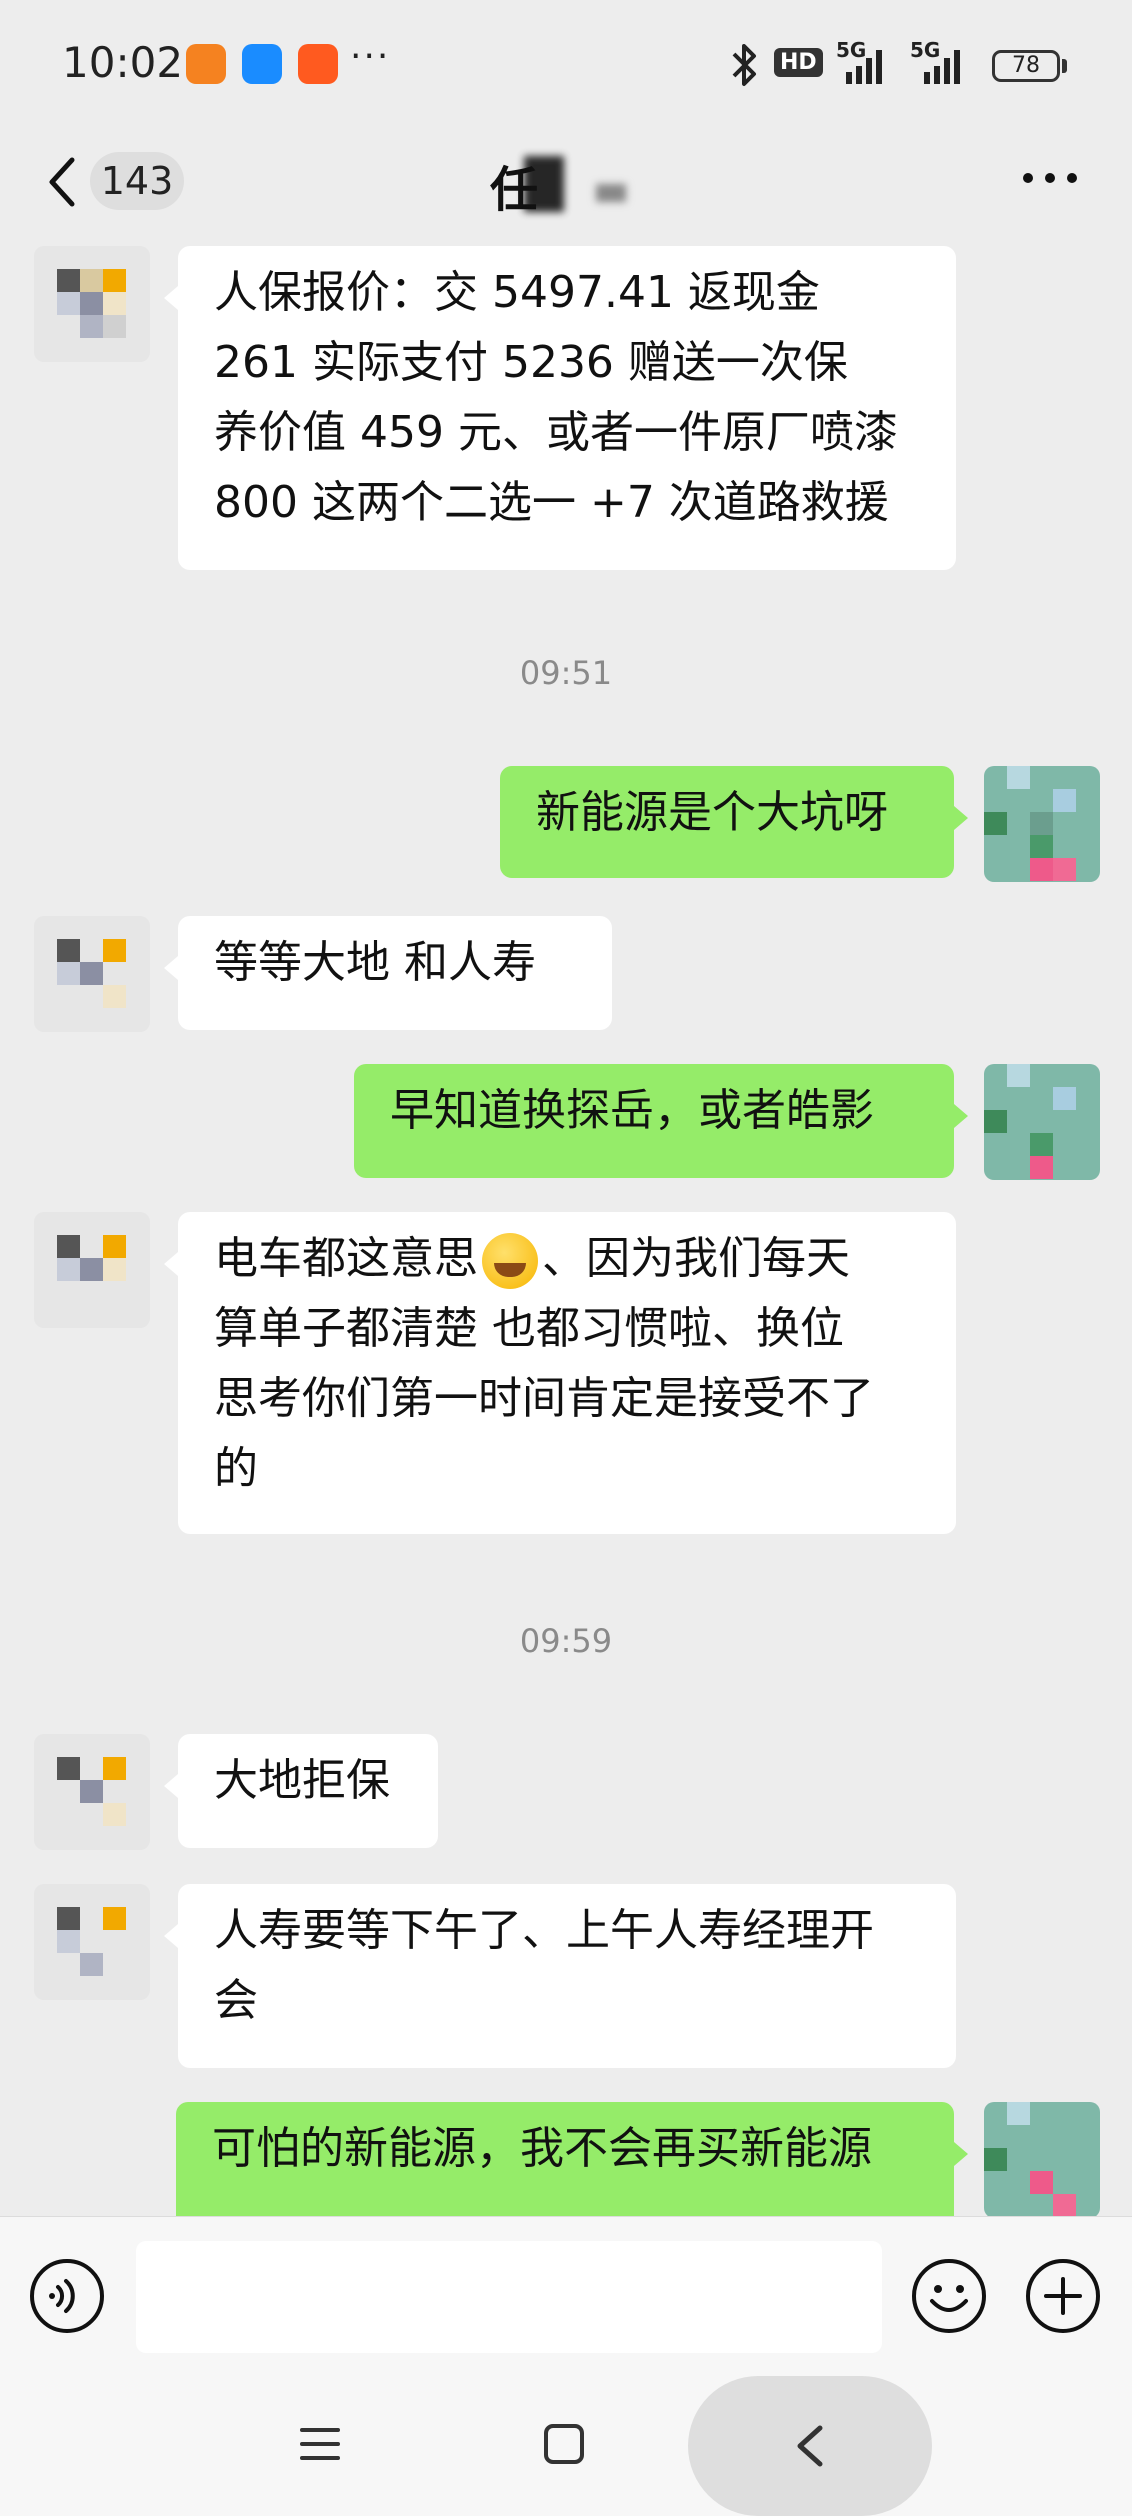  Describe the element at coordinates (798, 62) in the screenshot. I see `hd-badge: HD` at that location.